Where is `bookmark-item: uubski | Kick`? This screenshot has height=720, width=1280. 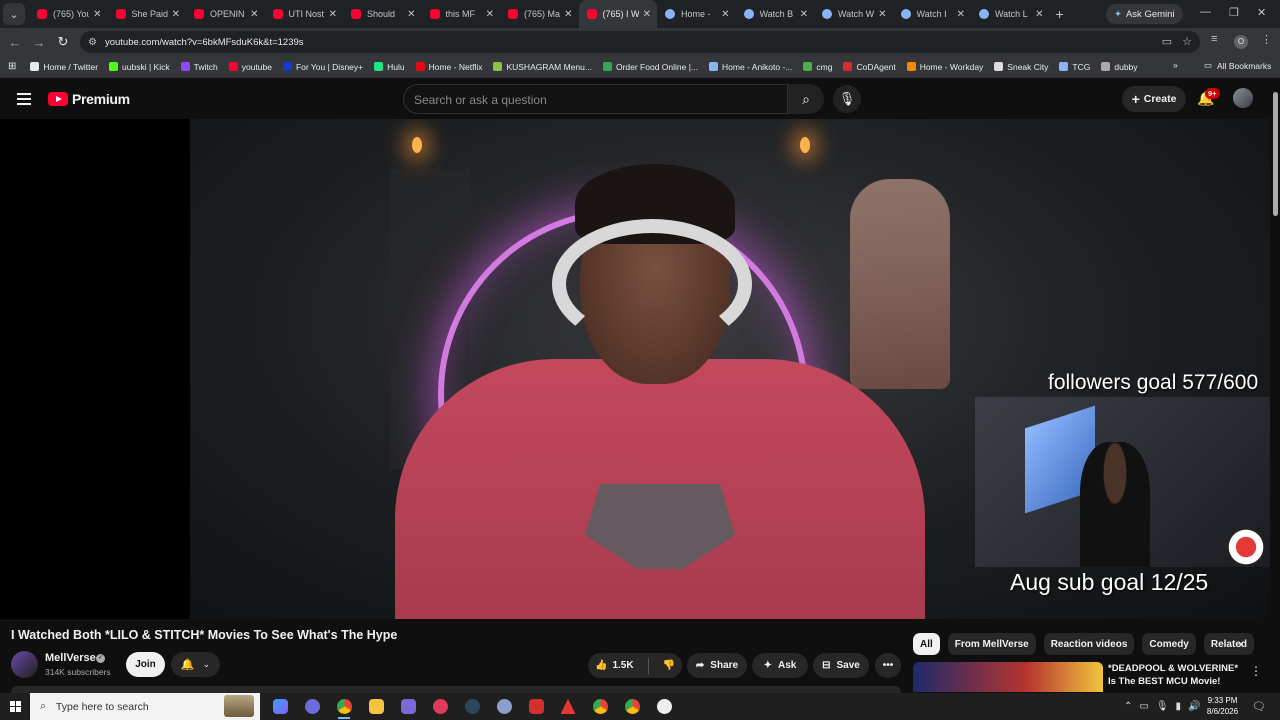 bookmark-item: uubski | Kick is located at coordinates (139, 67).